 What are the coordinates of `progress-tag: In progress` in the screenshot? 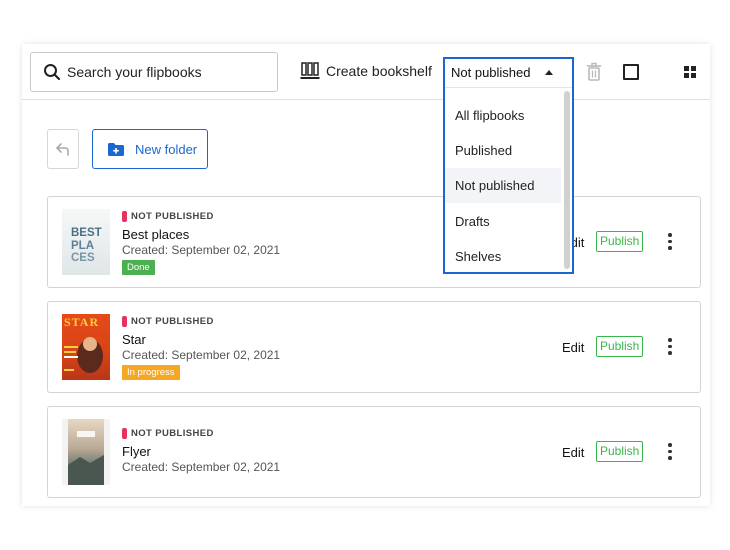 It's located at (151, 372).